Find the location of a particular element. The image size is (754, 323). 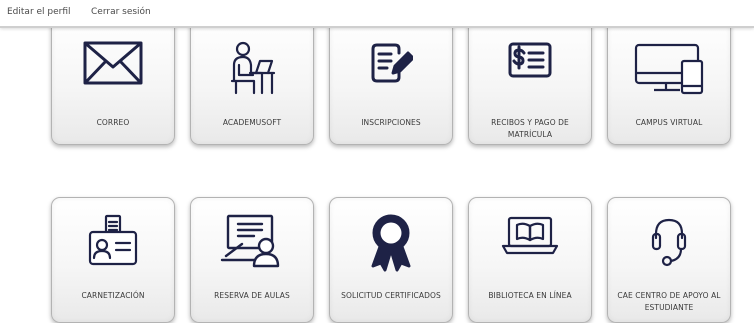

tile-correo: CORREO is located at coordinates (113, 79).